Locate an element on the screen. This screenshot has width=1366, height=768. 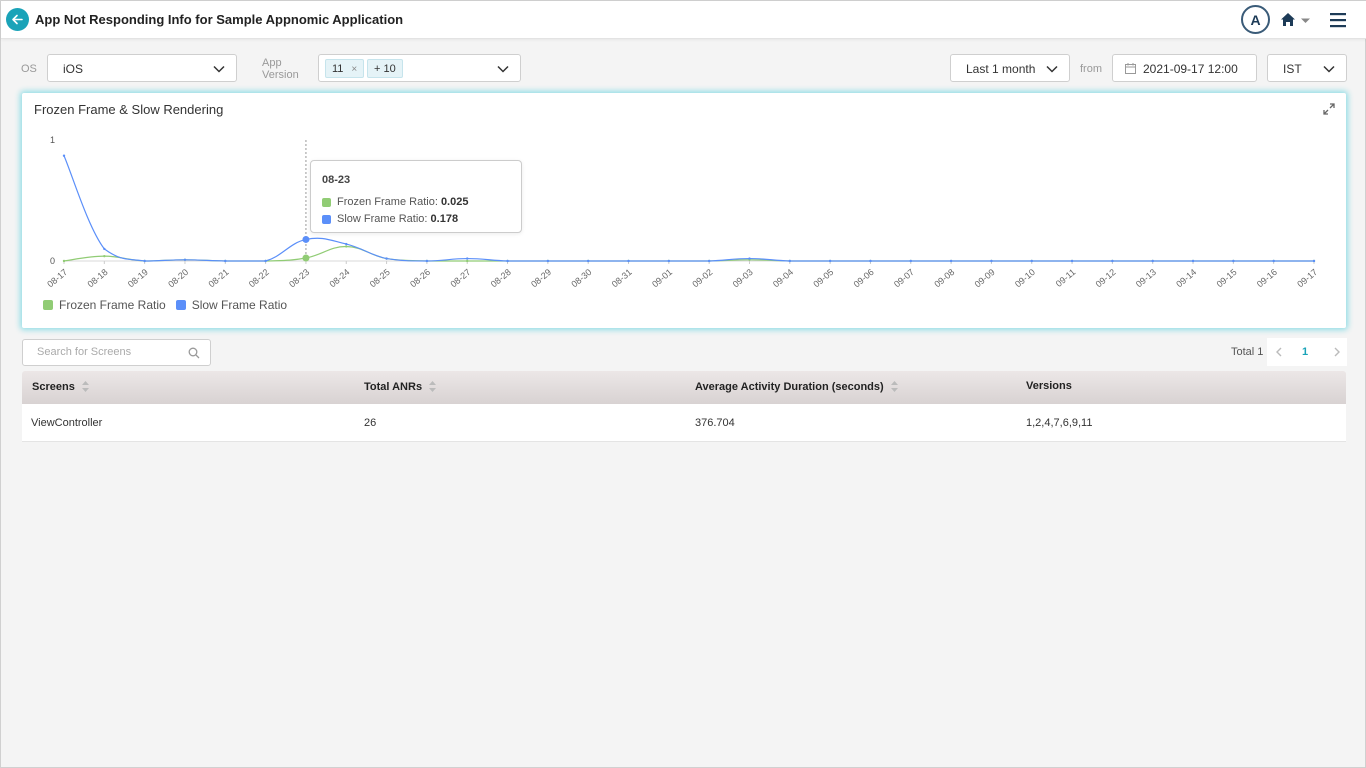
hamburger-menu-button is located at coordinates (1338, 20).